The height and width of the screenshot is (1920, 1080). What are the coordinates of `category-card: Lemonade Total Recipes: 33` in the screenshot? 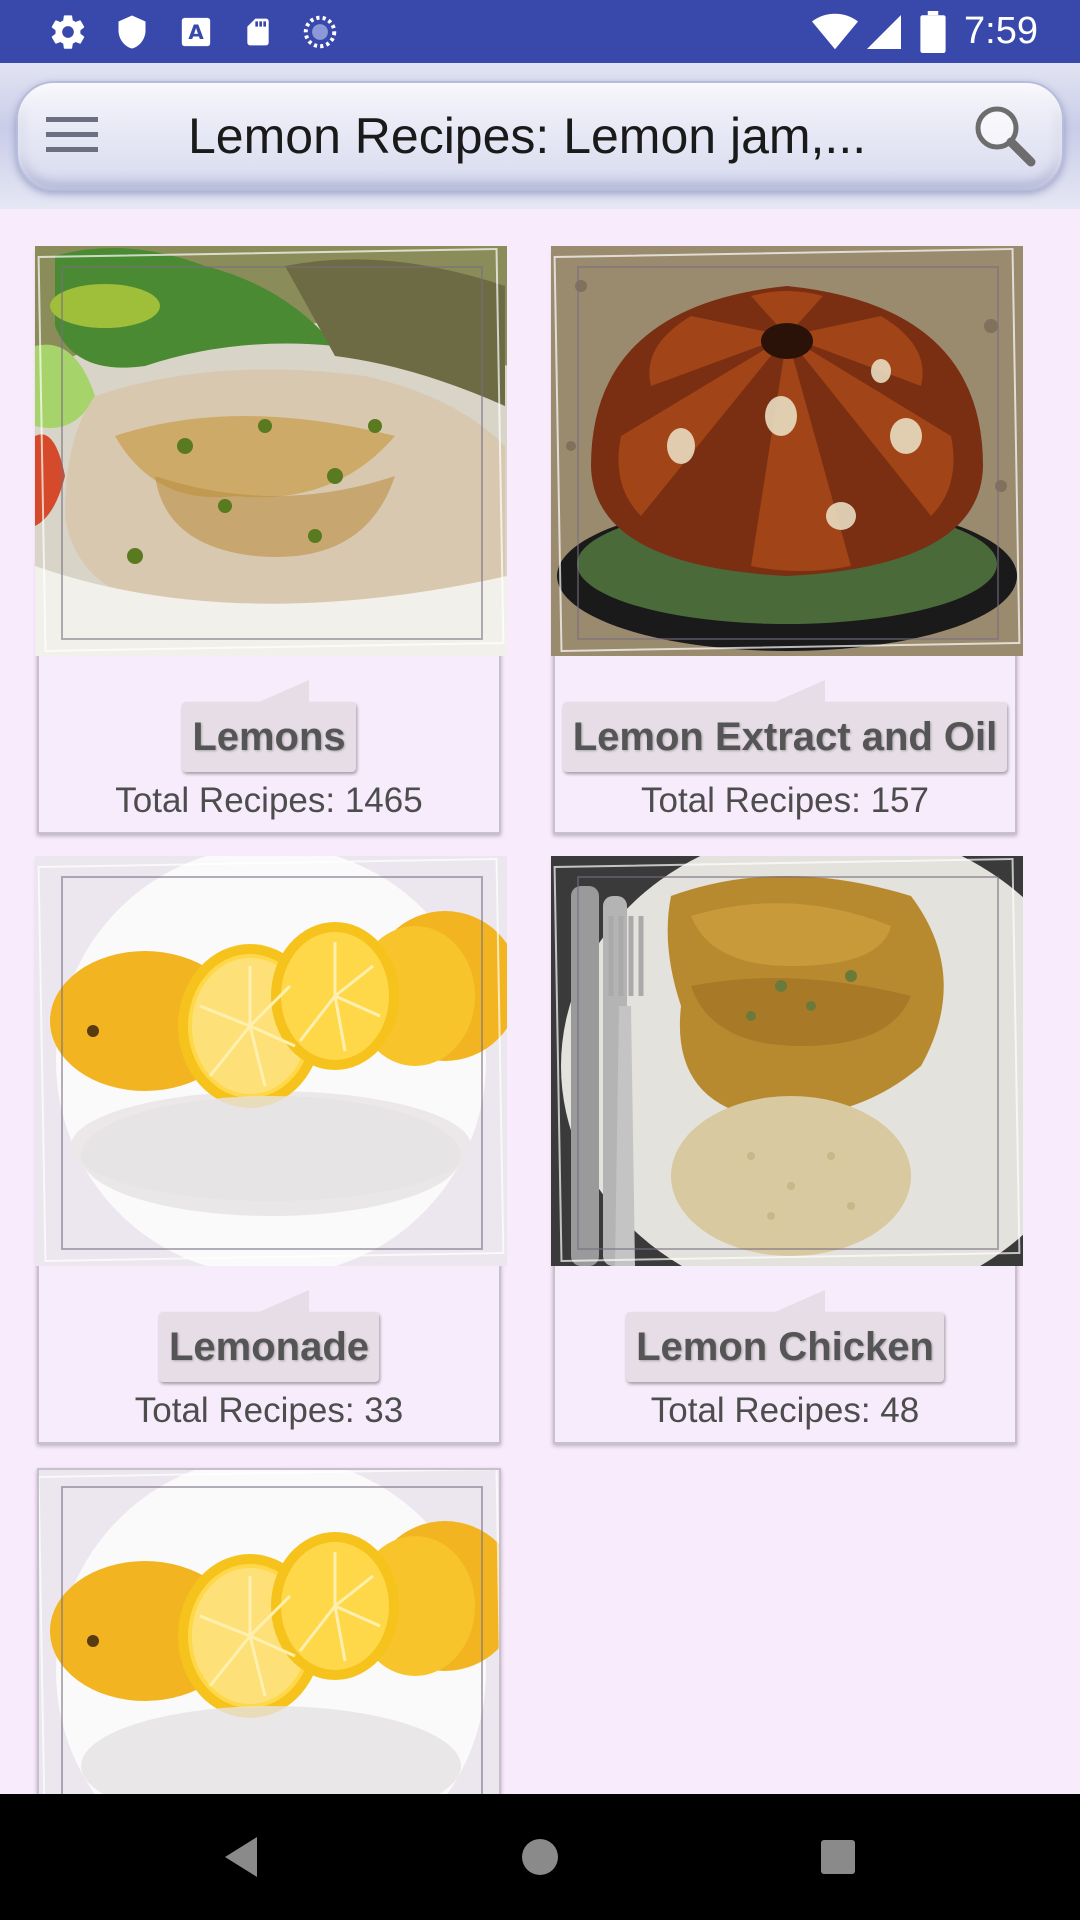 It's located at (271, 1150).